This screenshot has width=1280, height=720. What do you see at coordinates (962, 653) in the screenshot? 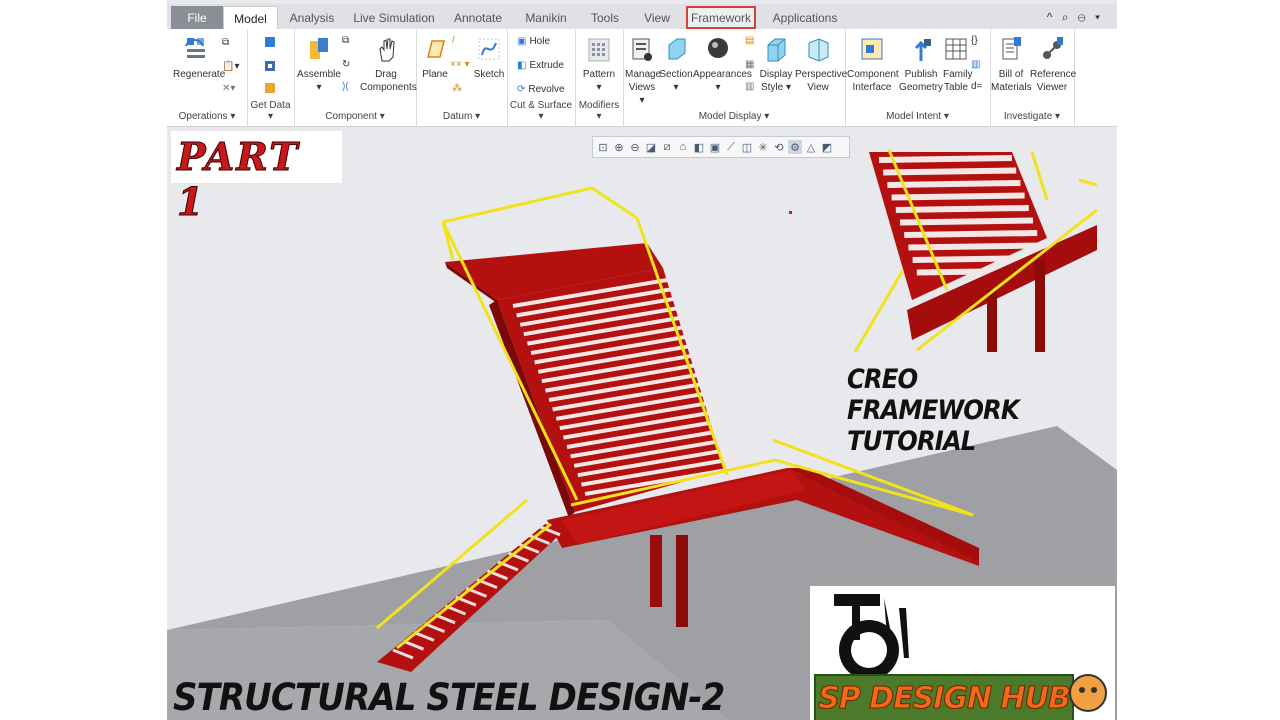
I see `channel-logo: SP DESIGN HUB` at bounding box center [962, 653].